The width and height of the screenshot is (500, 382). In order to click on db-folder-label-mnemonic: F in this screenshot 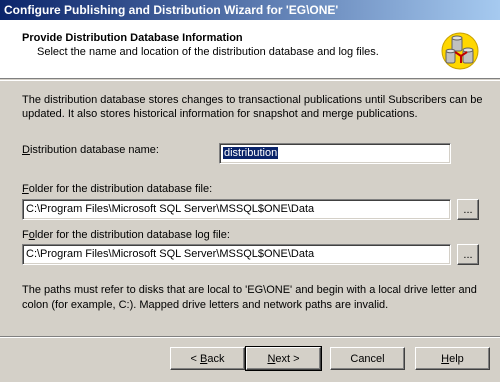, I will do `click(25, 189)`.